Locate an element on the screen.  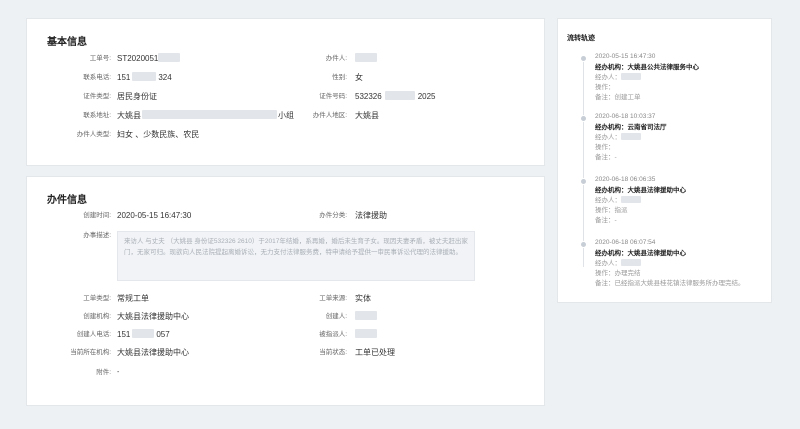
field-row: 工单类型: 常规工单 工单来源: 实体 is located at coordinates (286, 299).